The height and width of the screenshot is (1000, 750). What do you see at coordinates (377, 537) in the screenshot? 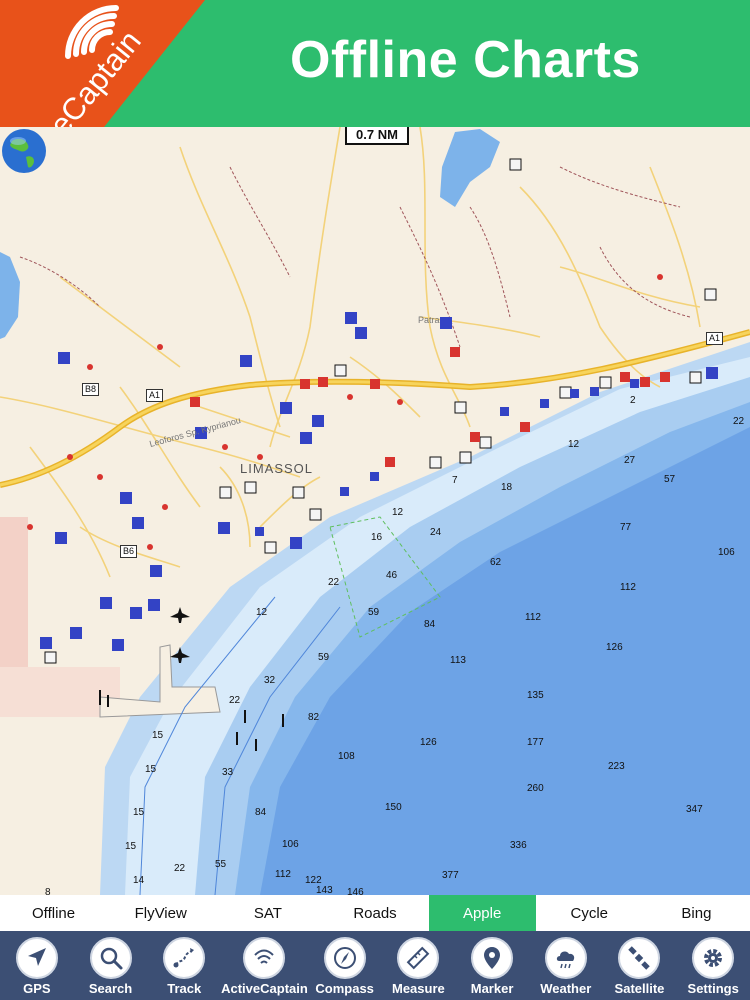
I see `depth-sounding: 16` at bounding box center [377, 537].